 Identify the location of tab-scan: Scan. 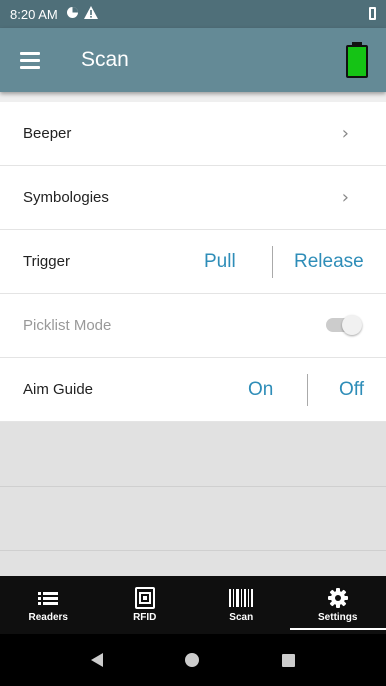
(241, 605).